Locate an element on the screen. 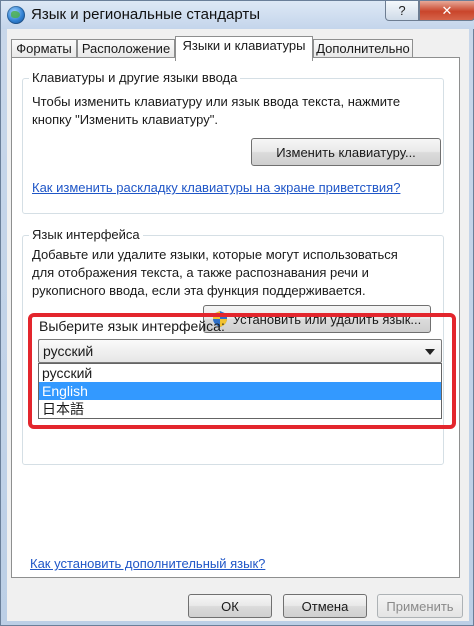 This screenshot has height=626, width=474. tab-location: Расположение is located at coordinates (126, 49).